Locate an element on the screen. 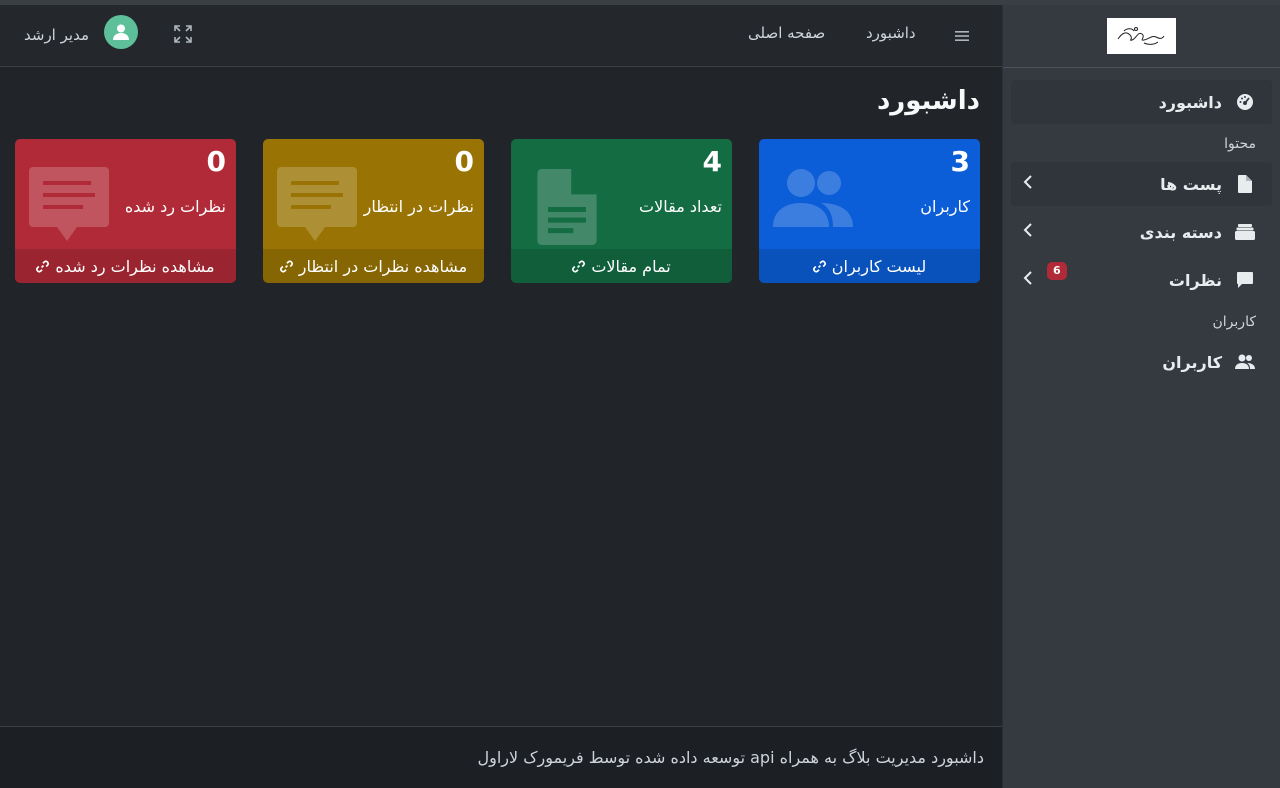  stat-card-footer-link: لیست کاربران is located at coordinates (869, 266).